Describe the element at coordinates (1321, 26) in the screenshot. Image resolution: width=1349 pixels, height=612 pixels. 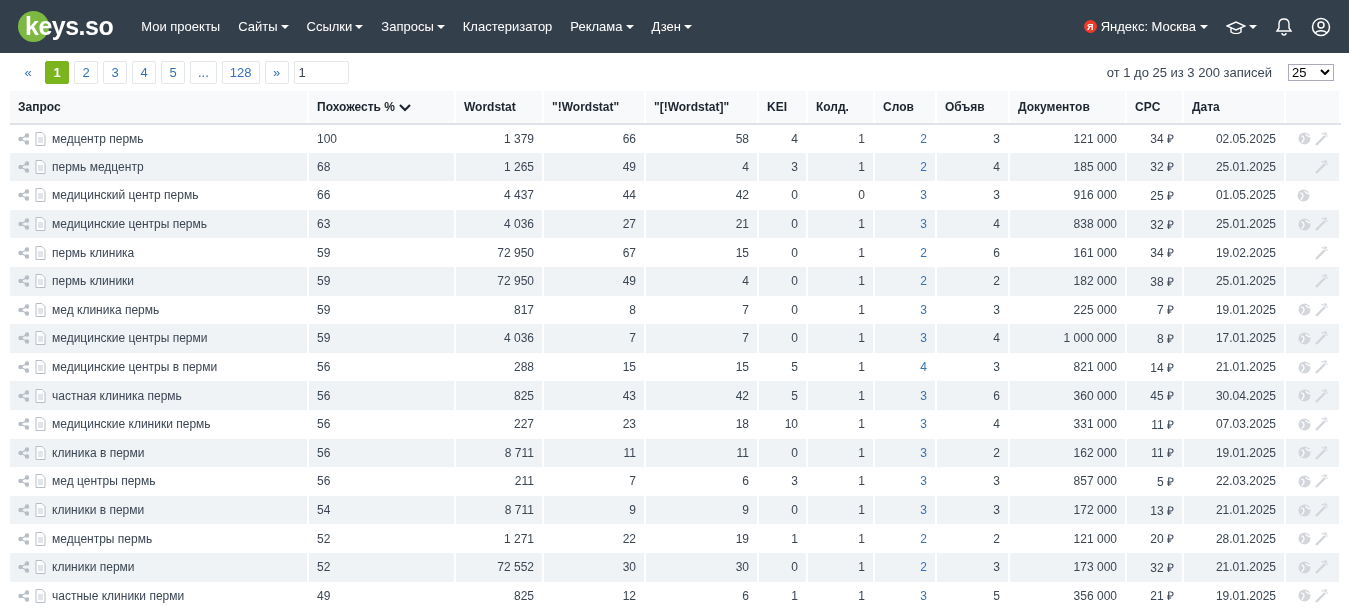
I see `user-icon` at that location.